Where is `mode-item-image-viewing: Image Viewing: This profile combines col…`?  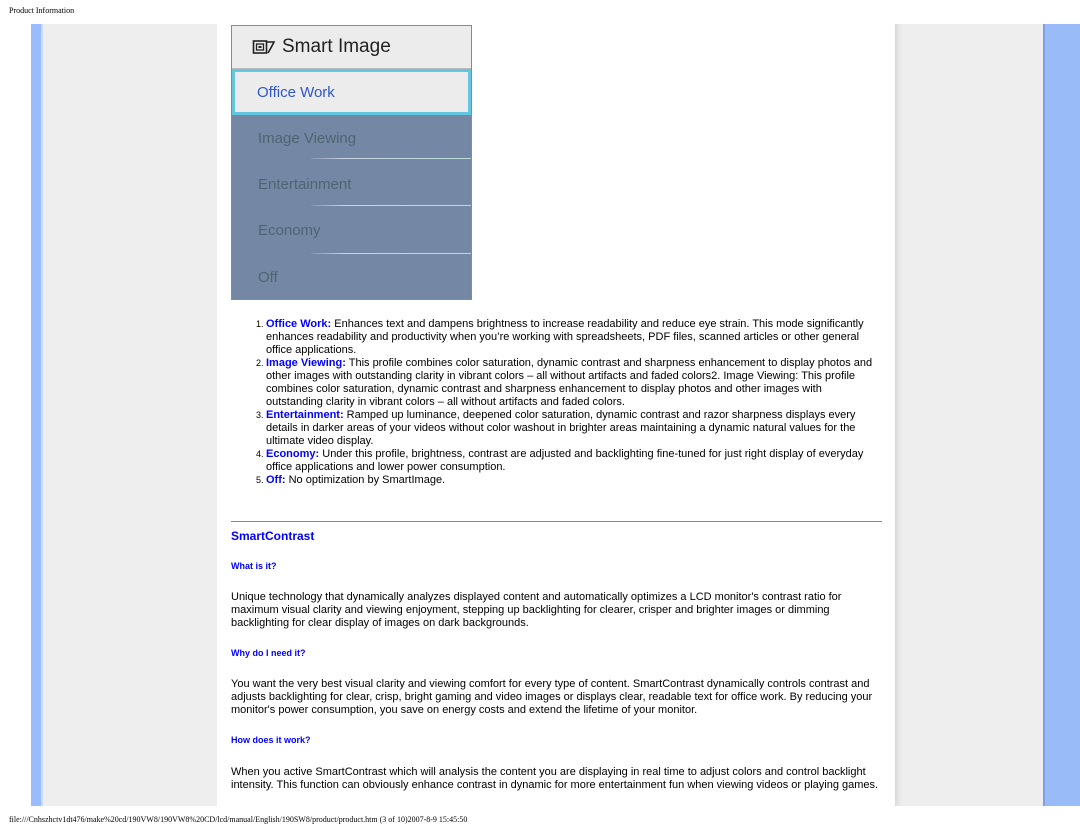 mode-item-image-viewing: Image Viewing: This profile combines col… is located at coordinates (573, 383).